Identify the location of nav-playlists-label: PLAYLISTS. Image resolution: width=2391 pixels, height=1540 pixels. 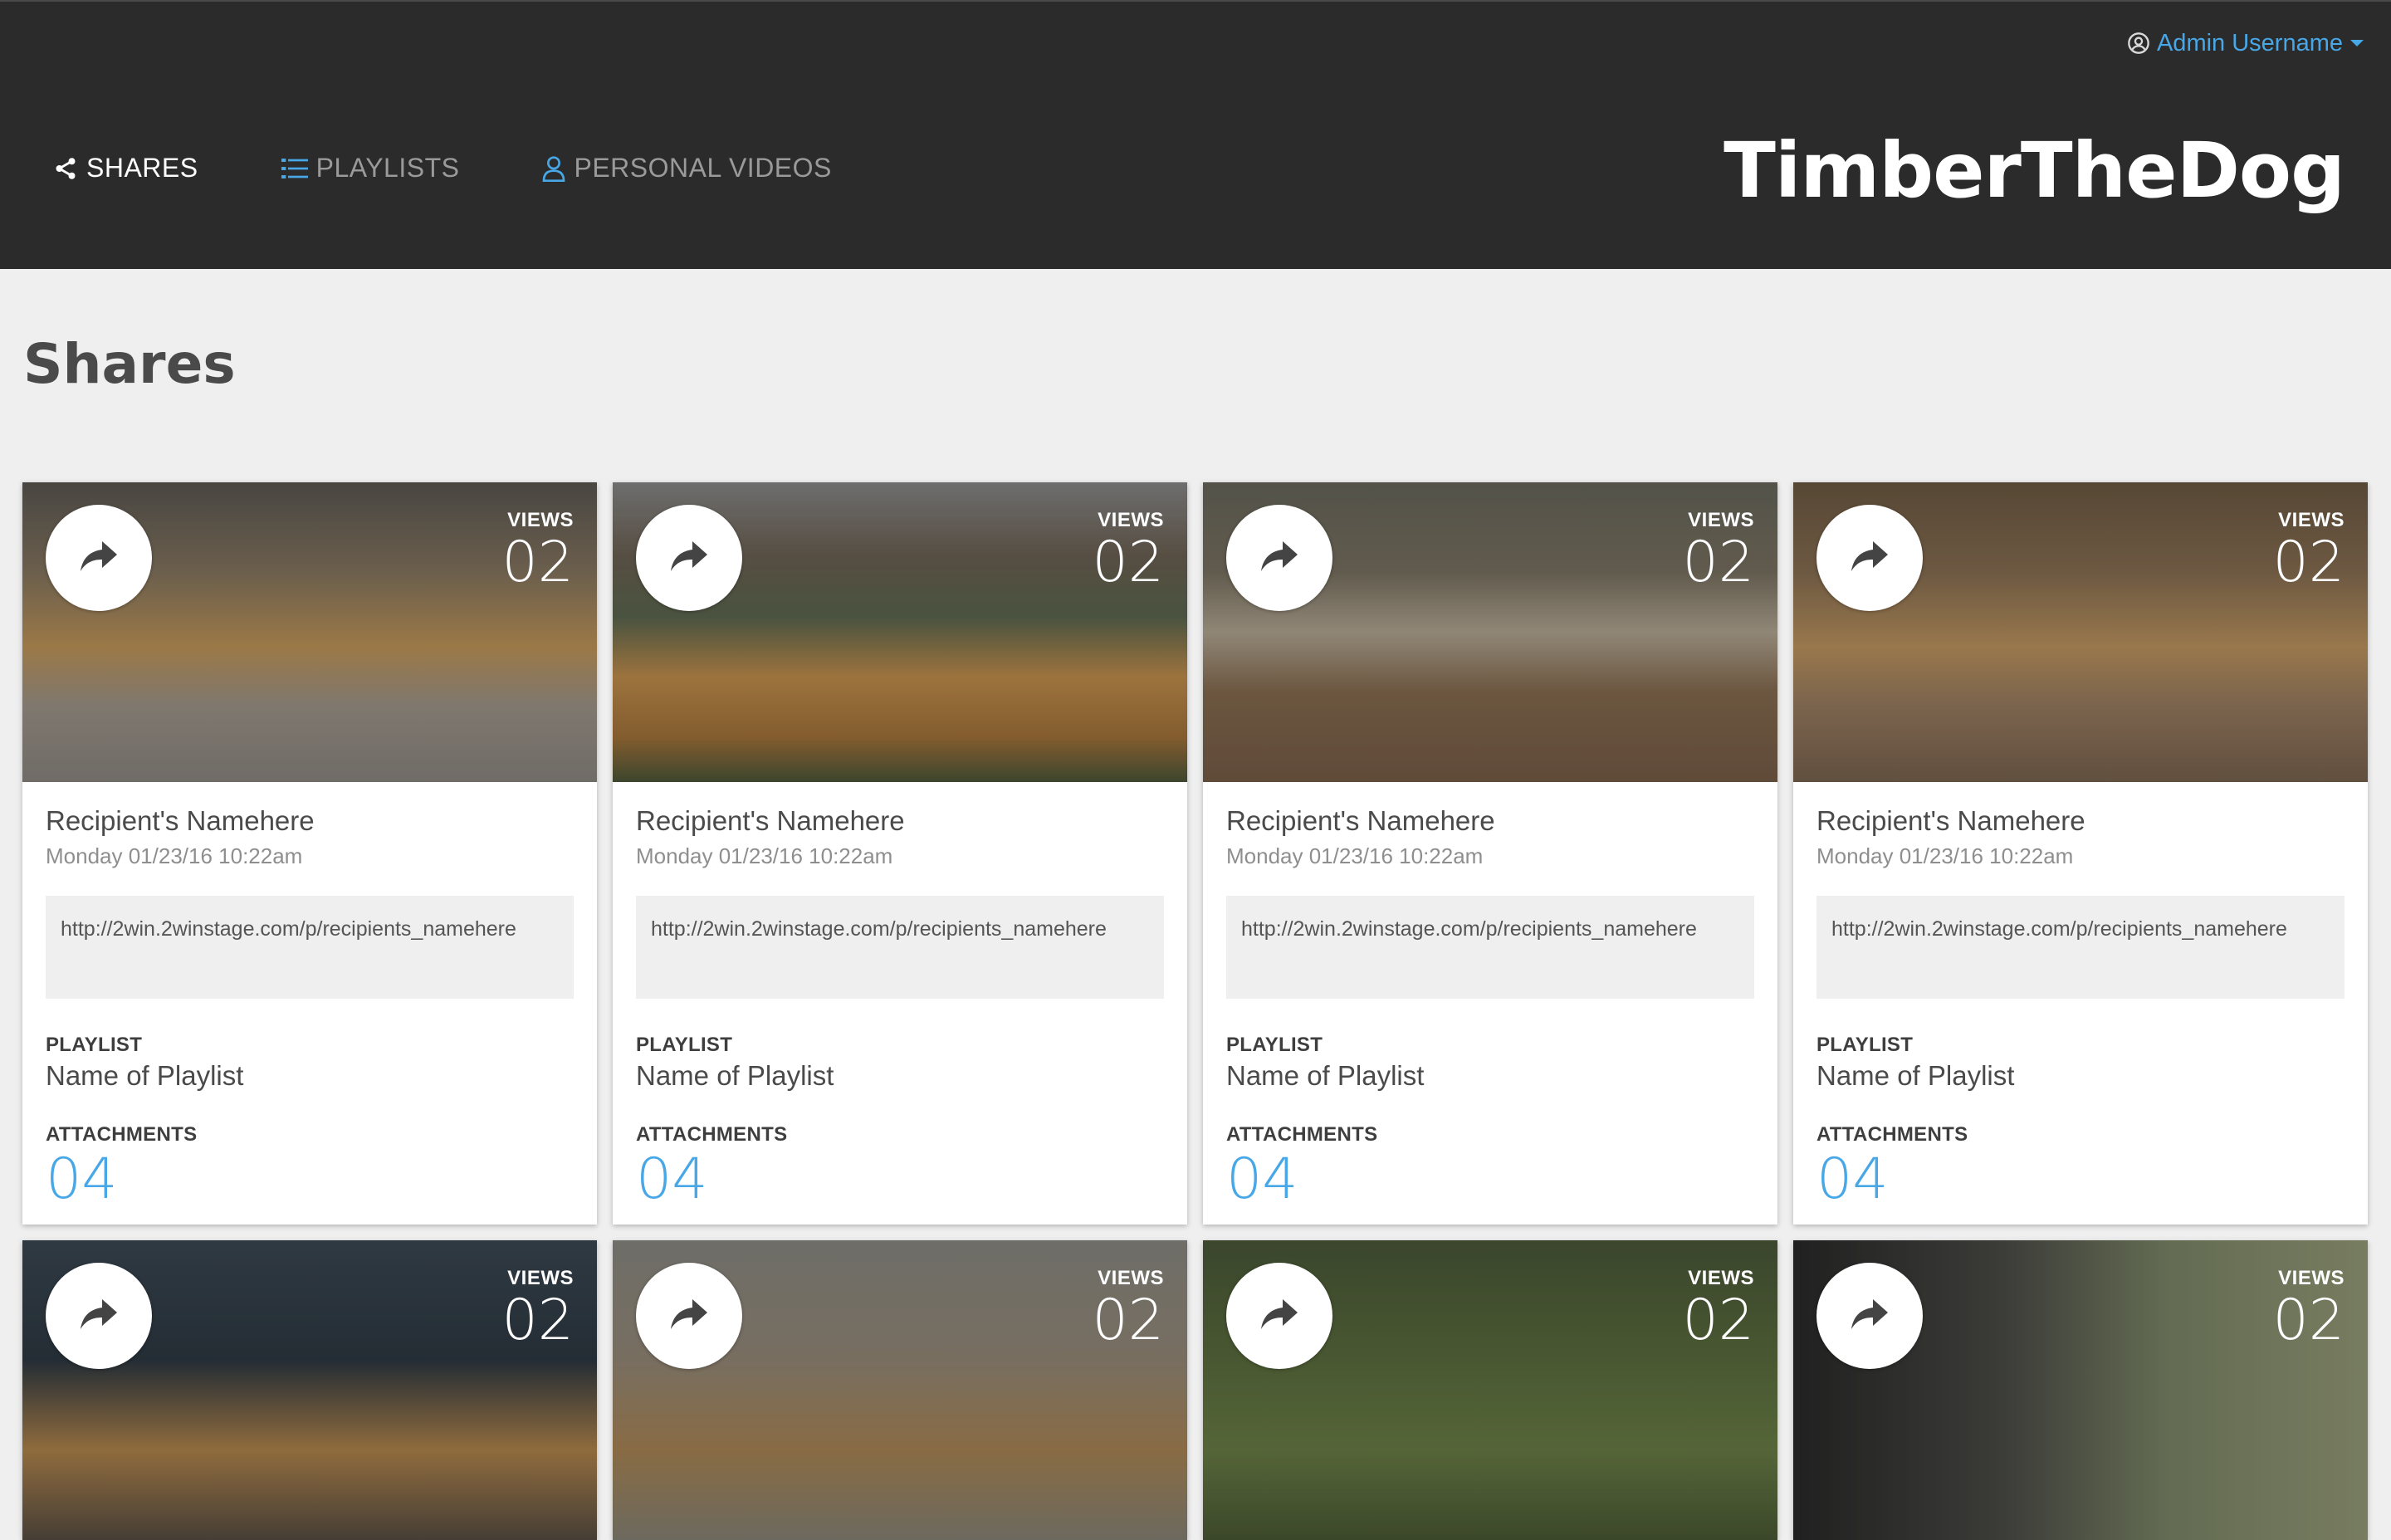
(387, 168).